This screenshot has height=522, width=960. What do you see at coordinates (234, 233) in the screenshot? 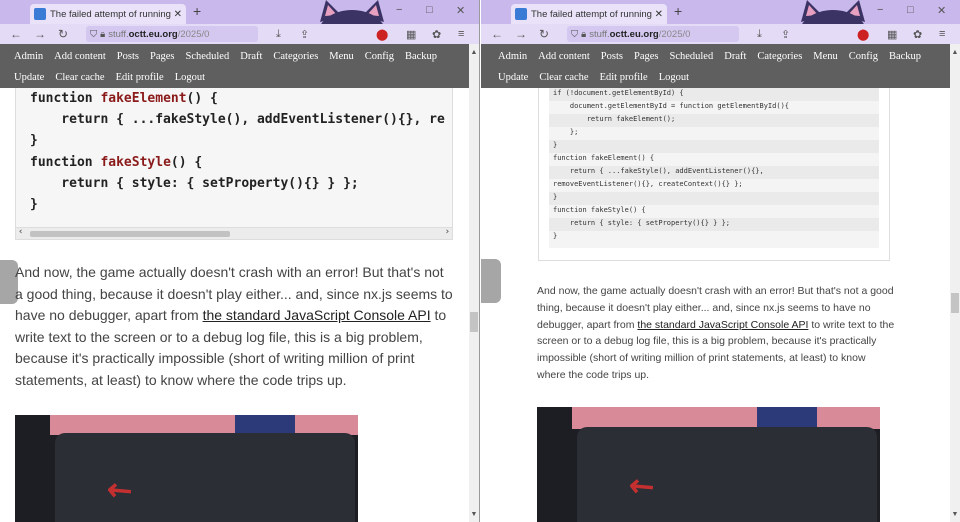
I see `horizontal-scrollbar: ‹ ›` at bounding box center [234, 233].